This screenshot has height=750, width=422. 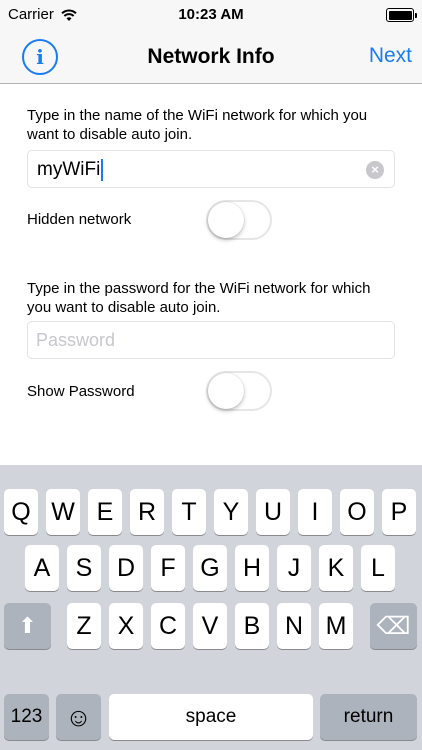 I want to click on hidden-network-toggle, so click(x=239, y=220).